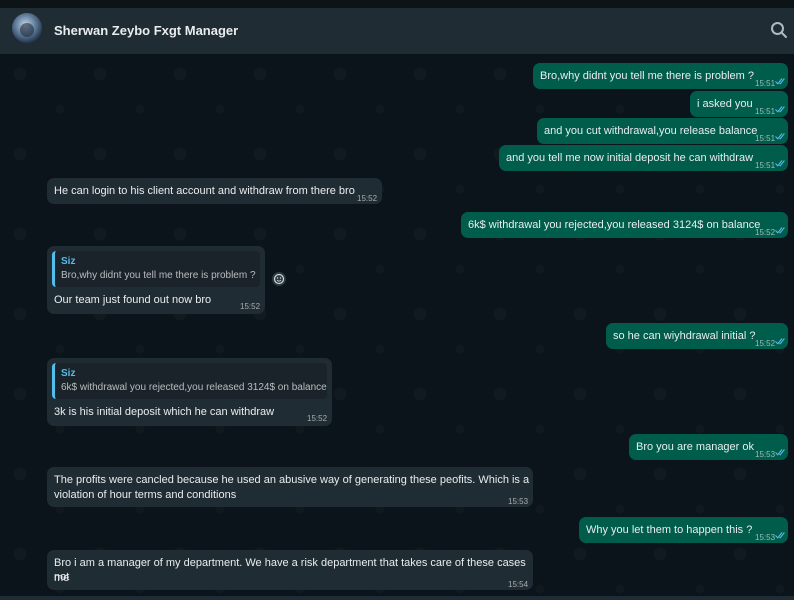 The height and width of the screenshot is (600, 794). I want to click on message-text: Why you let them to happen this ?, so click(669, 530).